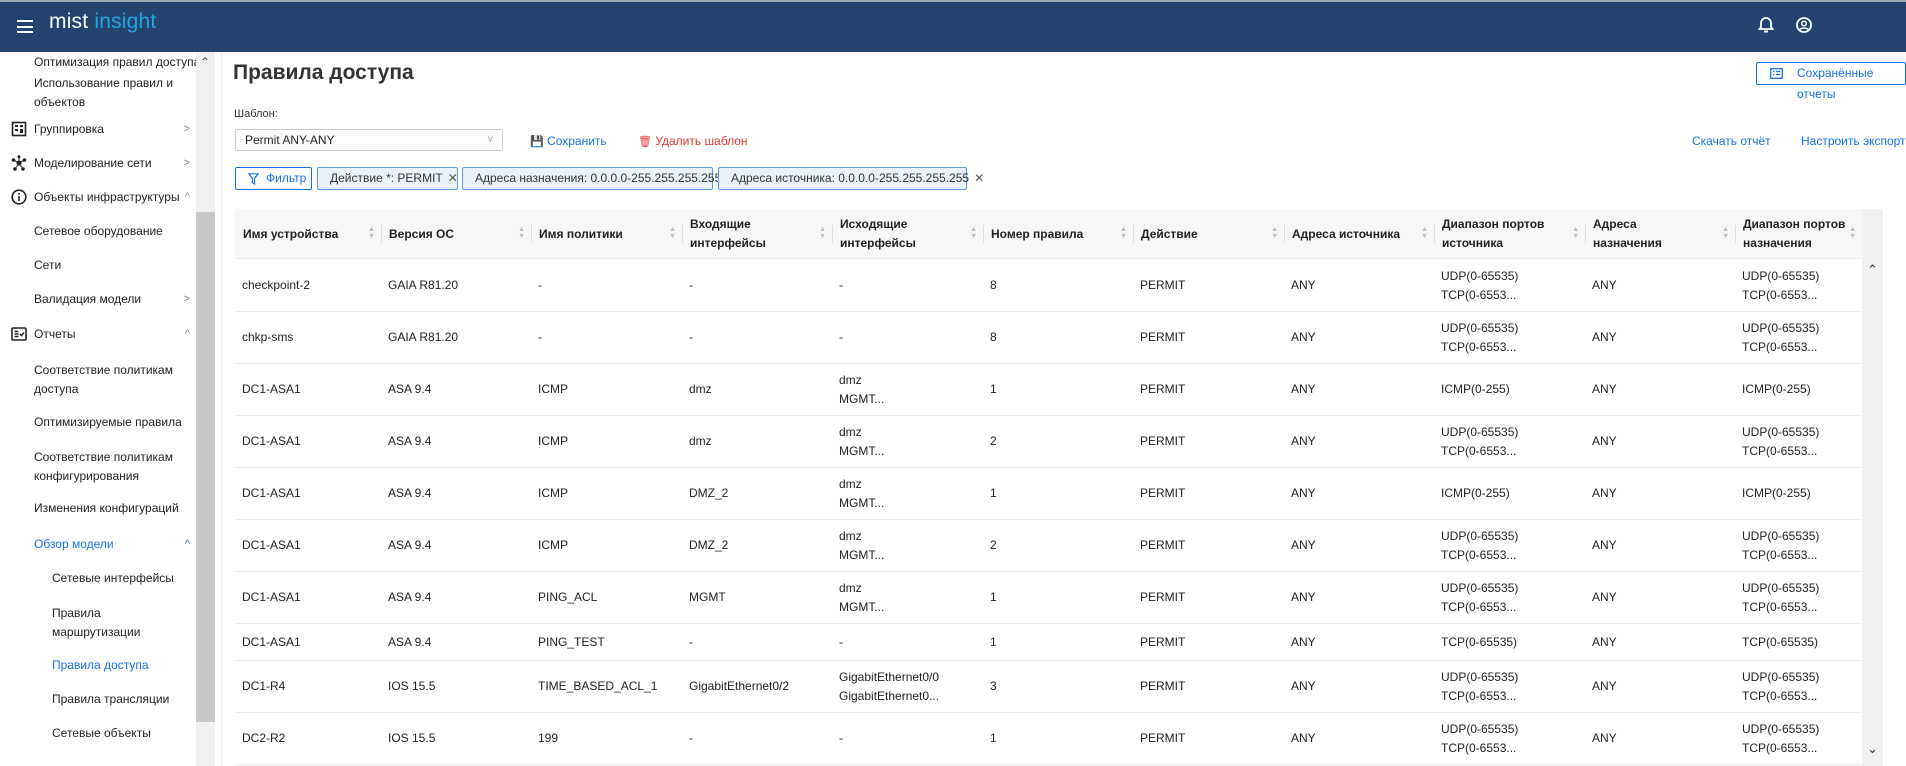 This screenshot has height=766, width=1906. What do you see at coordinates (97, 299) in the screenshot?
I see `sidebar-item-model-validation: Валидация модели >` at bounding box center [97, 299].